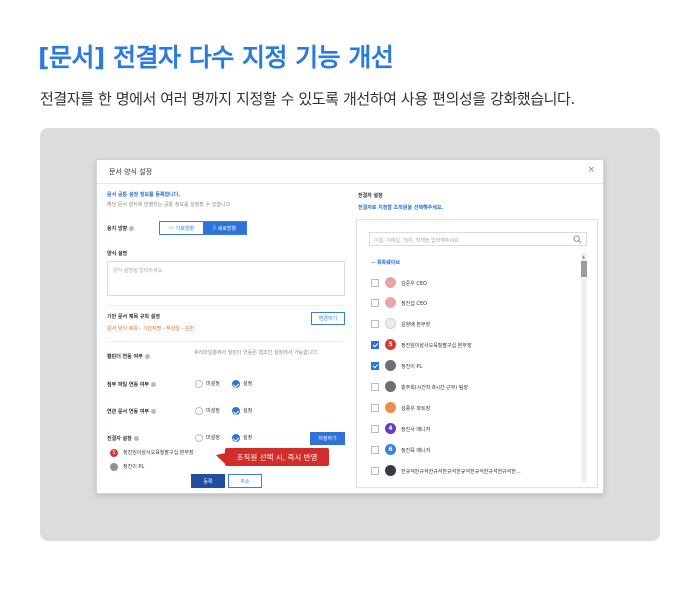 The width and height of the screenshot is (700, 601). What do you see at coordinates (236, 438) in the screenshot?
I see `approver-set-radio` at bounding box center [236, 438].